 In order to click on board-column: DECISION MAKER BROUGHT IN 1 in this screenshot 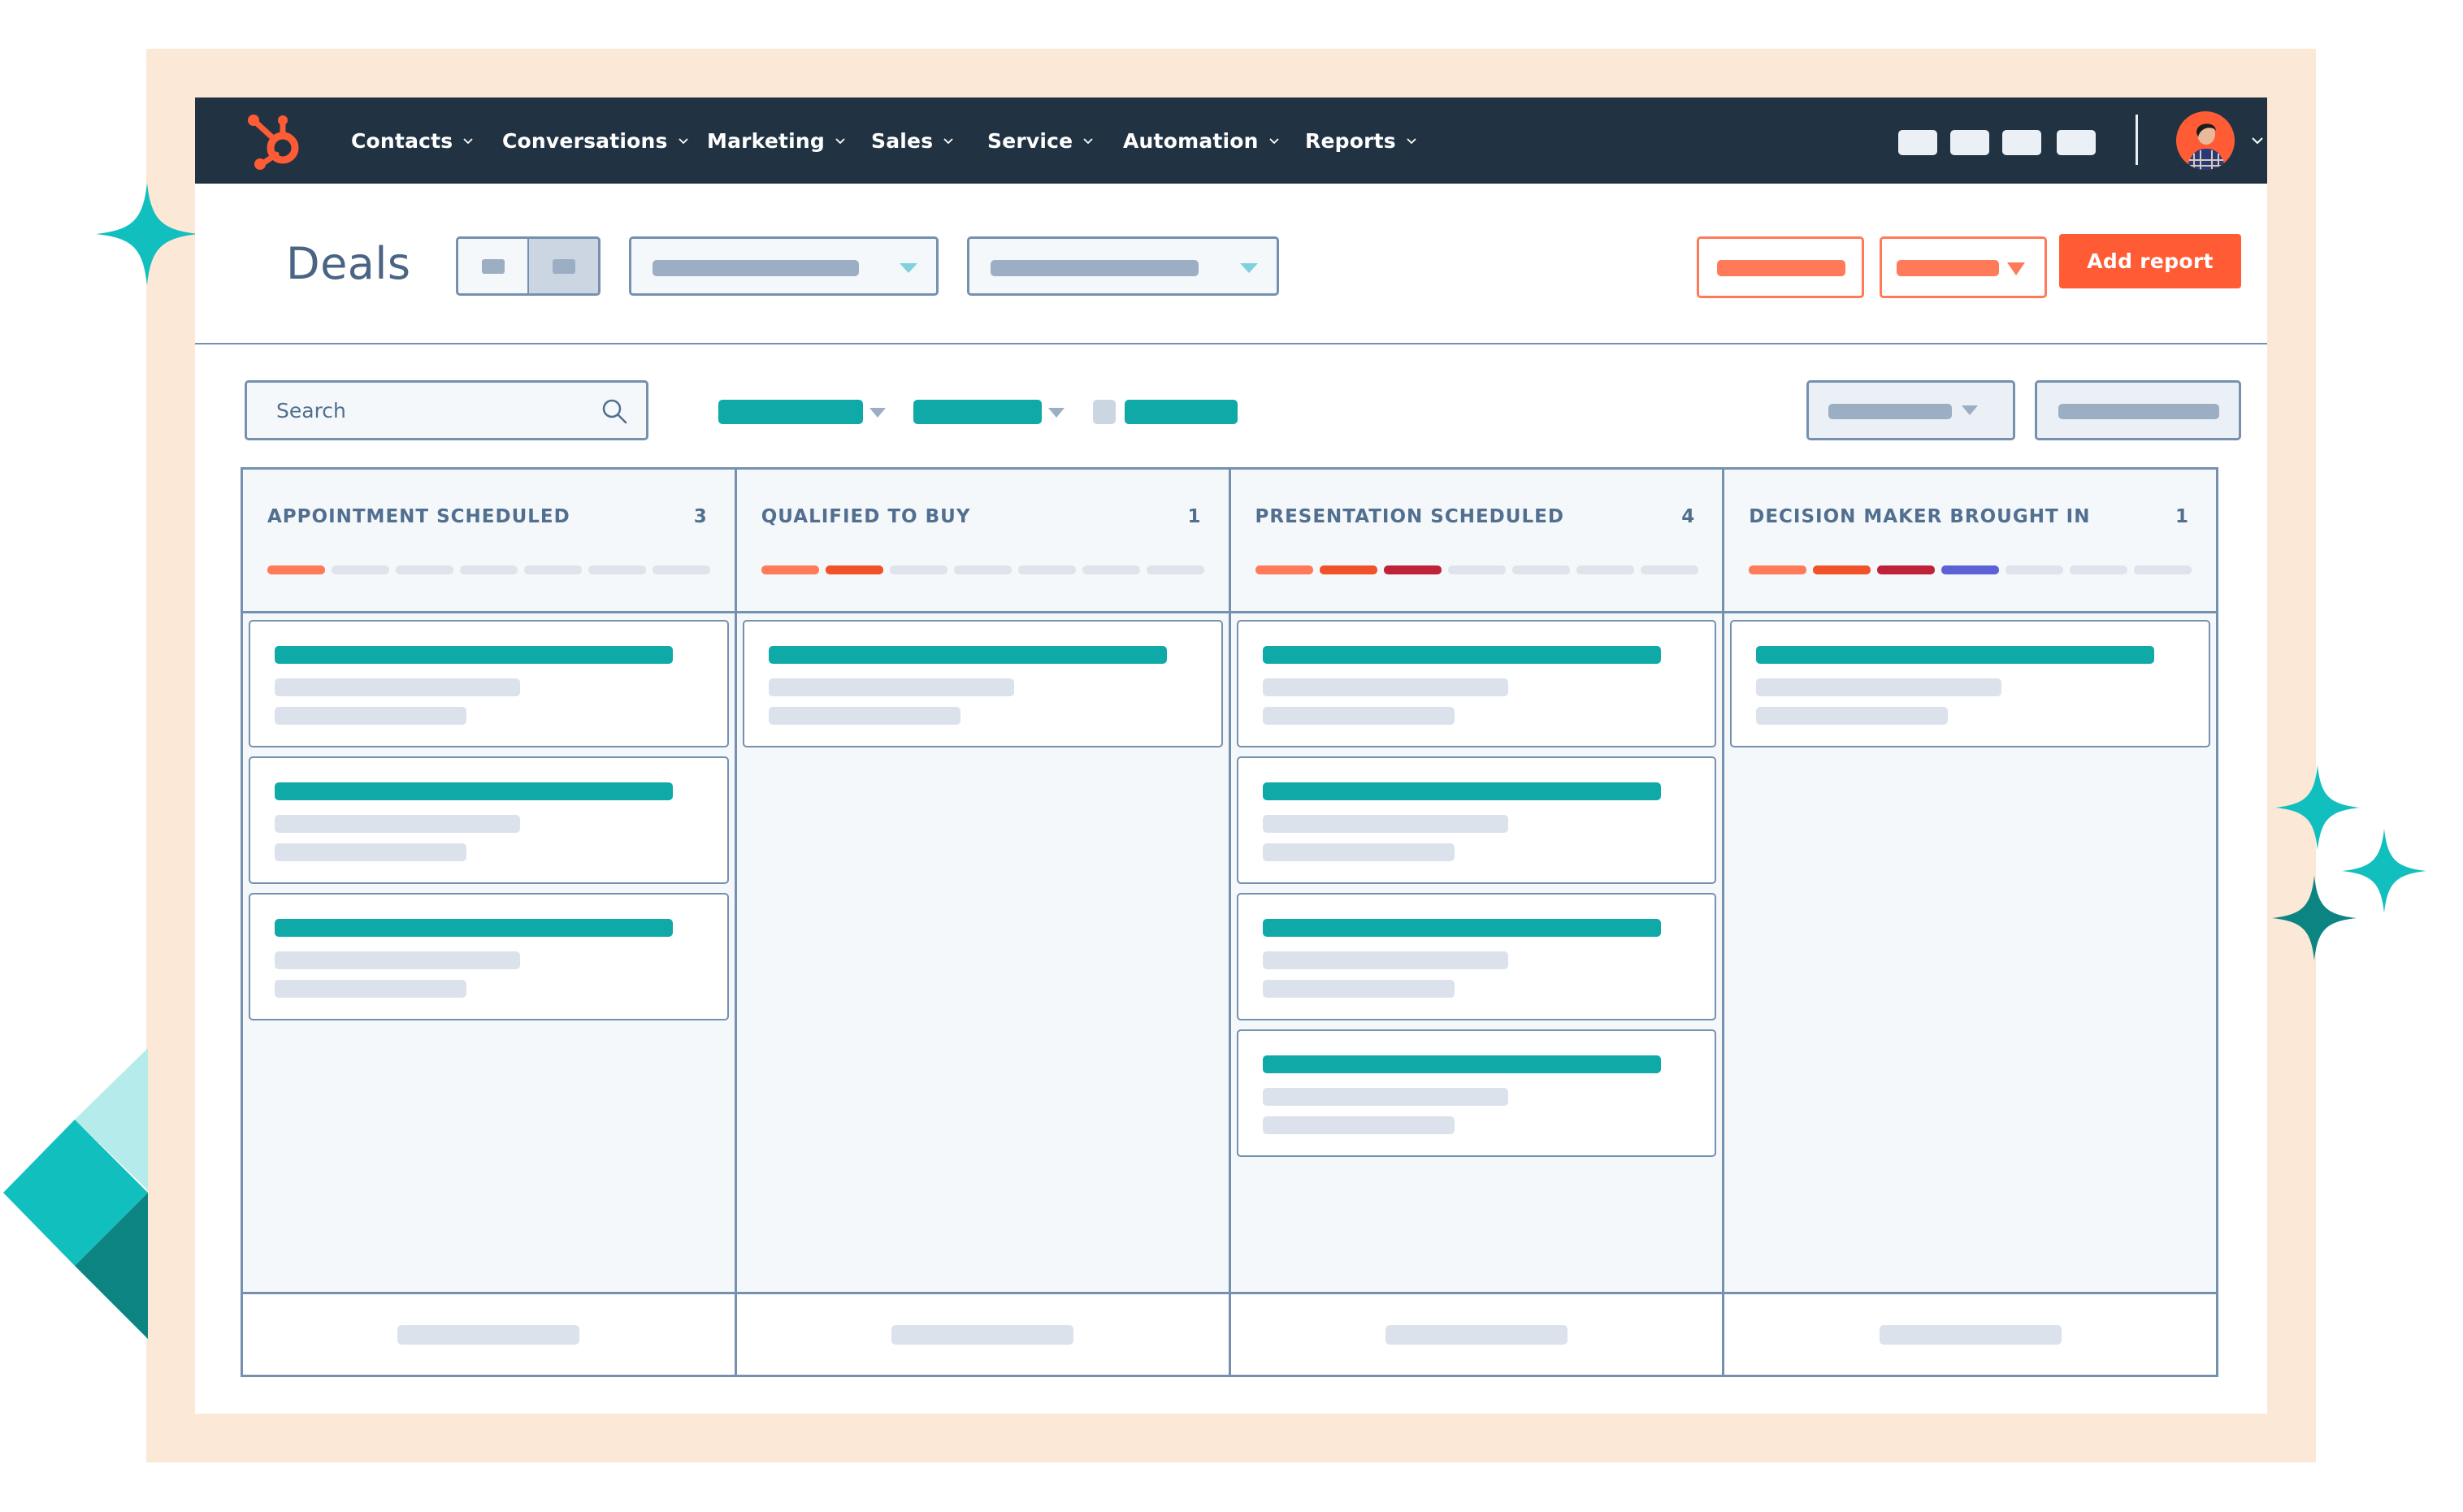, I will do `click(1970, 923)`.